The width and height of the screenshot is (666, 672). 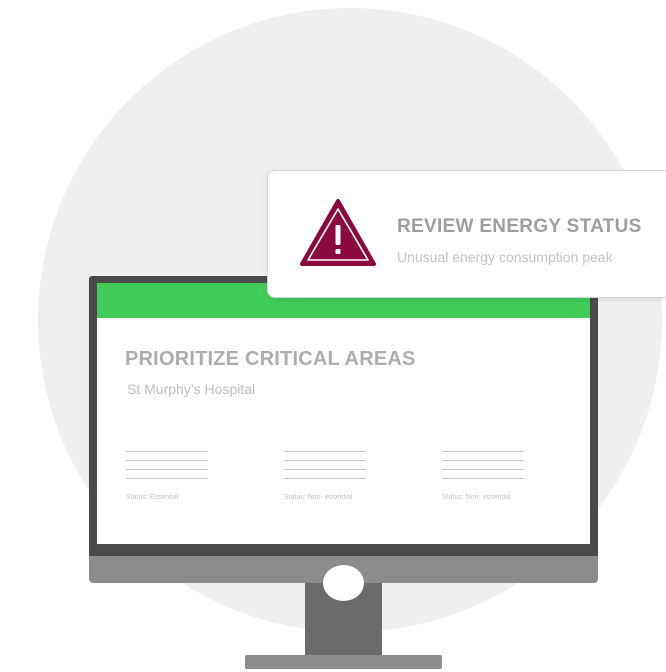 I want to click on monitor-stand-base, so click(x=343, y=662).